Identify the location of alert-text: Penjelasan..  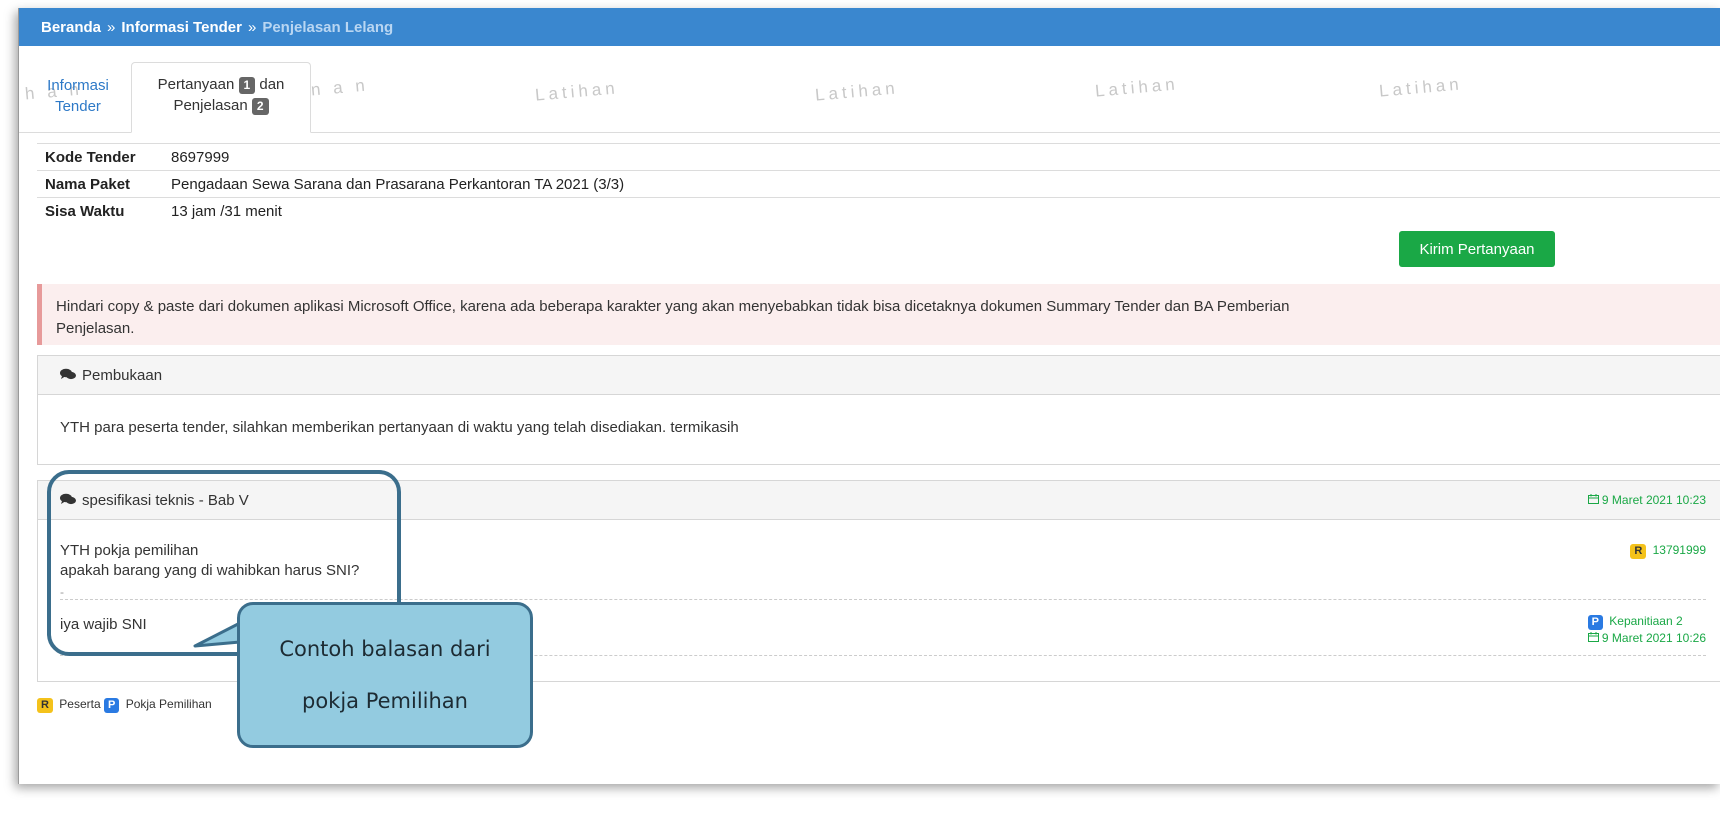
(95, 328).